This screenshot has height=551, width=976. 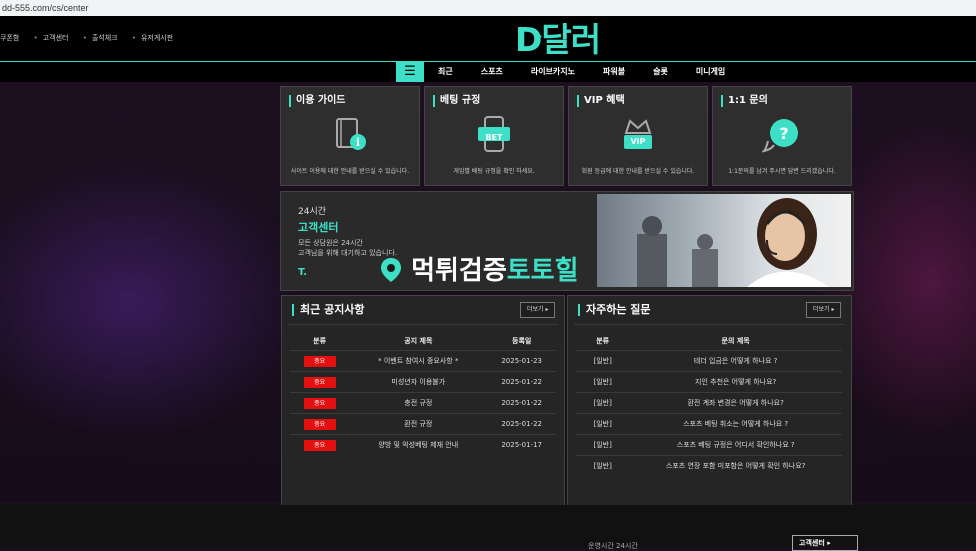 I want to click on table-row: [일반] 환전 계좌 변경은 어떻게 하나요?, so click(x=709, y=403).